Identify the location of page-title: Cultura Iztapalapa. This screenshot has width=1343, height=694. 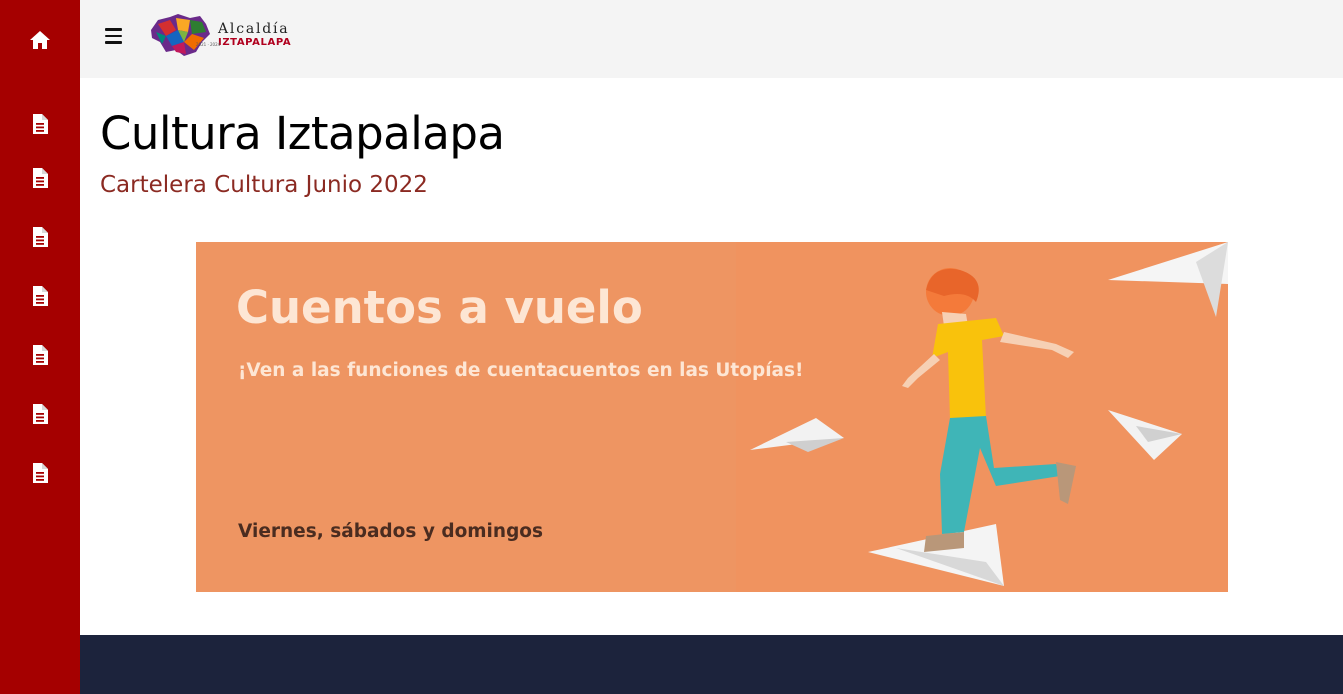
(302, 133).